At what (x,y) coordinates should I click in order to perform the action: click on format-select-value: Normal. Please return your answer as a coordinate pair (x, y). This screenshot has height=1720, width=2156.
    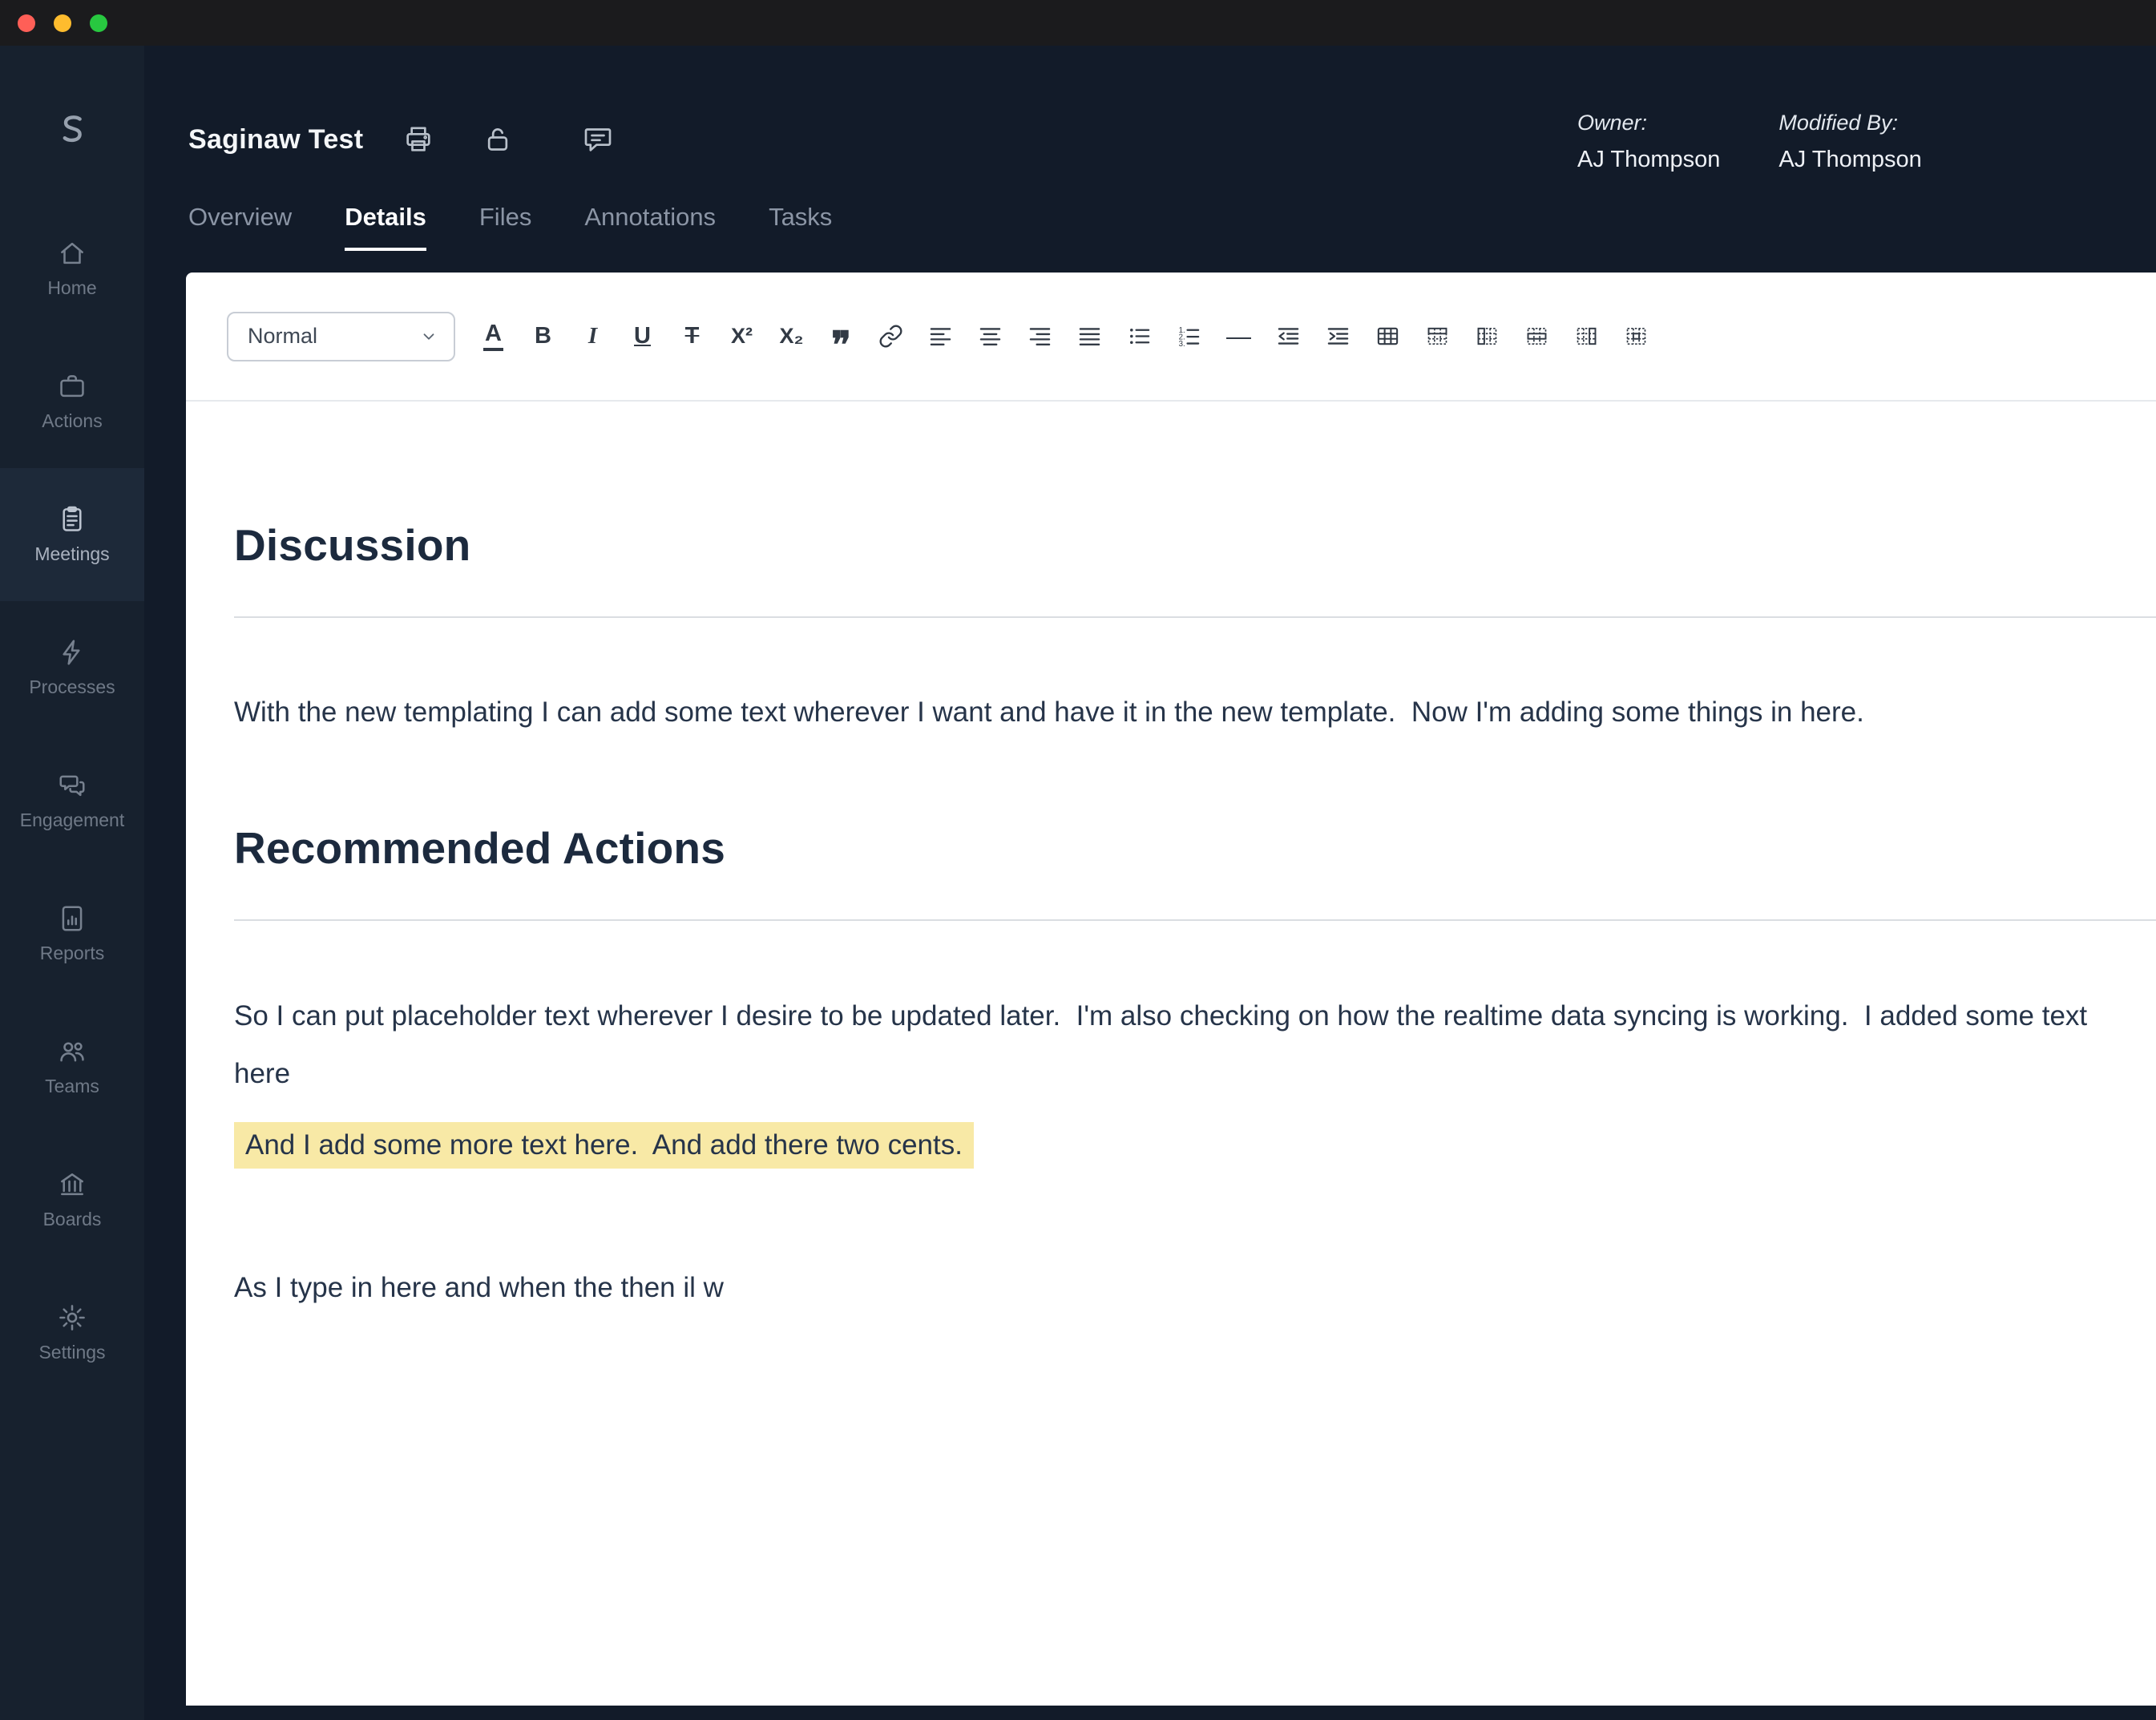
    Looking at the image, I should click on (283, 336).